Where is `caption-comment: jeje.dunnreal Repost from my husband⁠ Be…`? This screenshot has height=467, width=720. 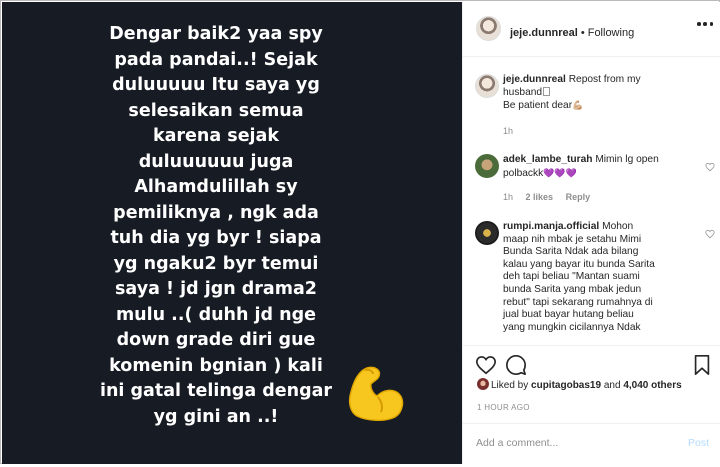
caption-comment: jeje.dunnreal Repost from my husband⁠ Be… is located at coordinates (591, 109).